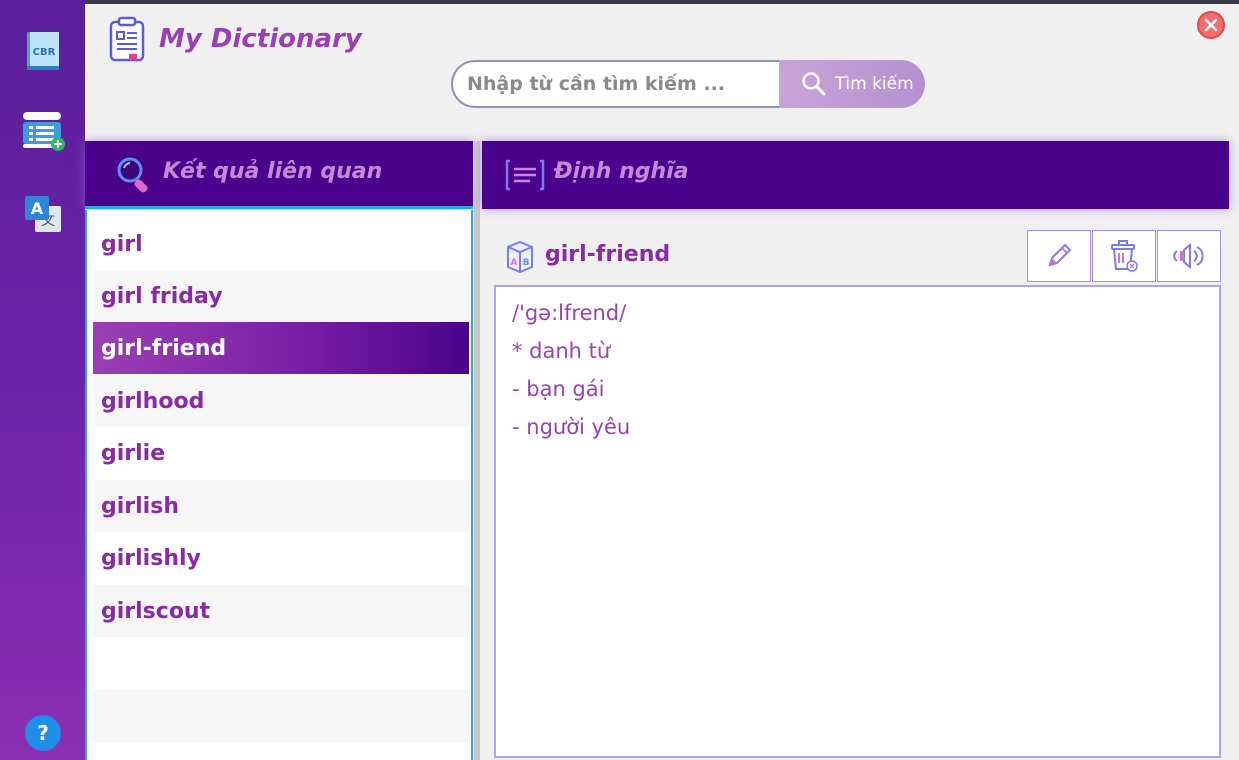 The height and width of the screenshot is (760, 1239). I want to click on search-button: Tìm kiếm, so click(852, 84).